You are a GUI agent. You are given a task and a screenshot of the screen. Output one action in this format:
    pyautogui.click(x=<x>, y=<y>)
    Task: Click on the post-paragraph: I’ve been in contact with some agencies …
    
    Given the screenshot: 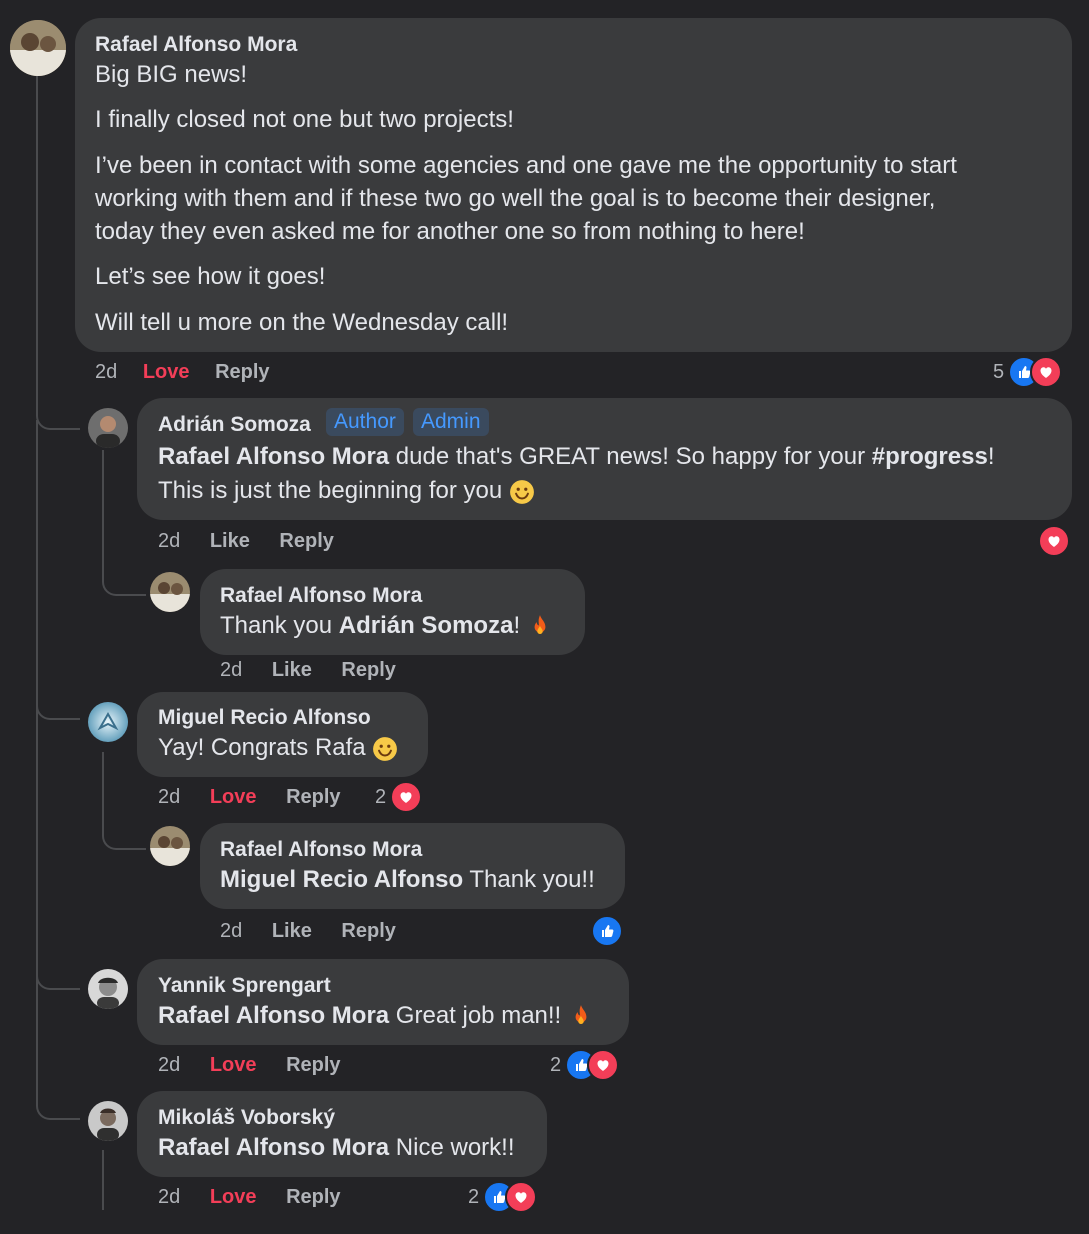 What is the action you would take?
    pyautogui.click(x=526, y=165)
    